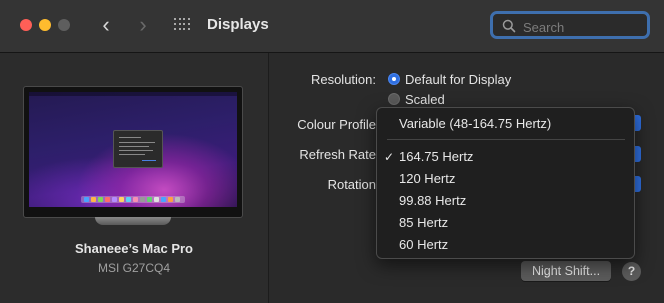 This screenshot has width=664, height=303. Describe the element at coordinates (389, 157) in the screenshot. I see `checkmark-icon: ✓` at that location.